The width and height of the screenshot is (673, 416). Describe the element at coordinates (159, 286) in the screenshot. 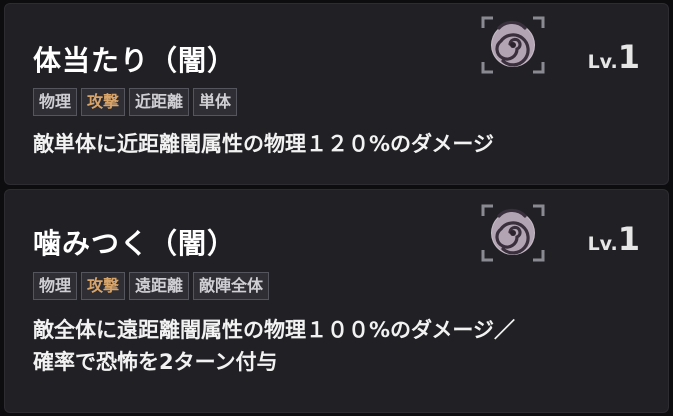

I see `tag-range: 遠距離` at that location.